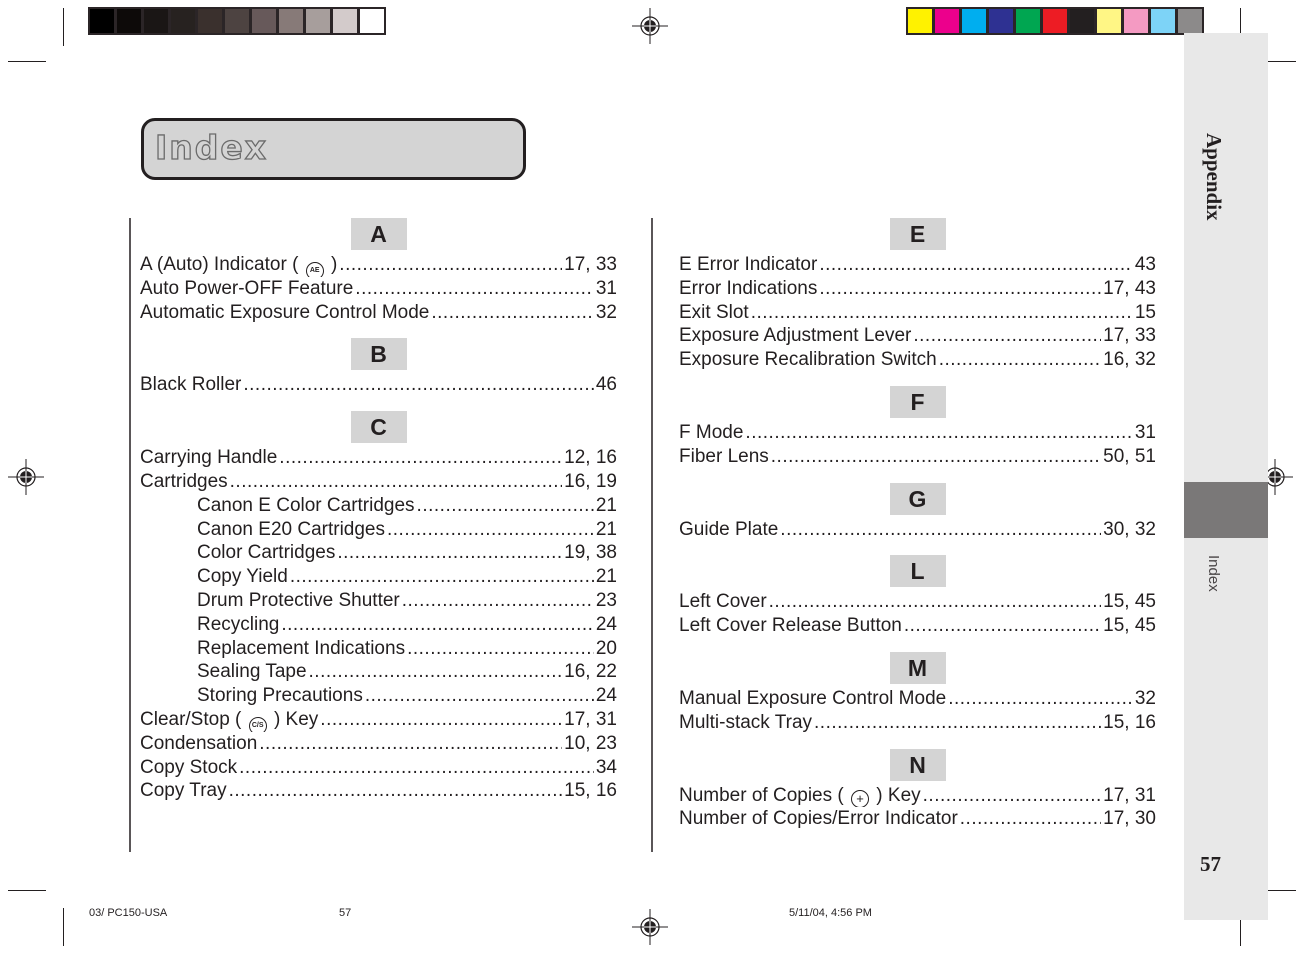 The image size is (1303, 954). I want to click on entry-label: Canon E Color Cartridges, so click(306, 506).